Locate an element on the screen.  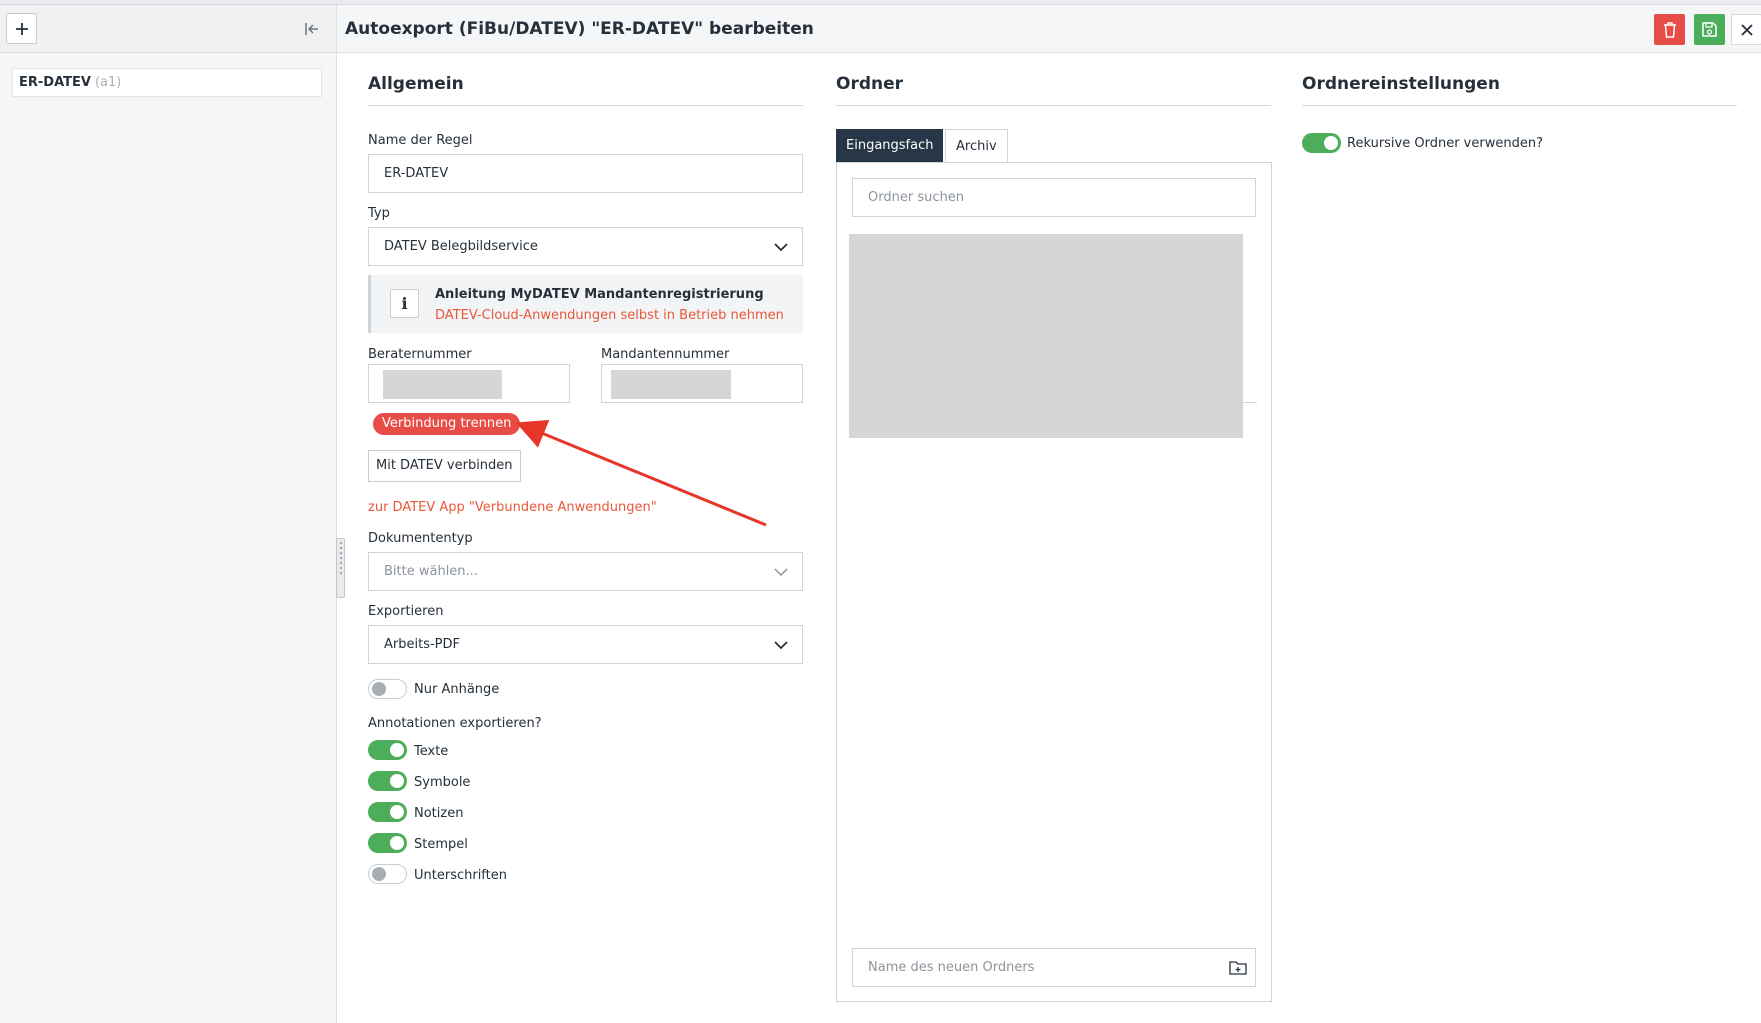
recursive-folders-toggle is located at coordinates (1321, 143).